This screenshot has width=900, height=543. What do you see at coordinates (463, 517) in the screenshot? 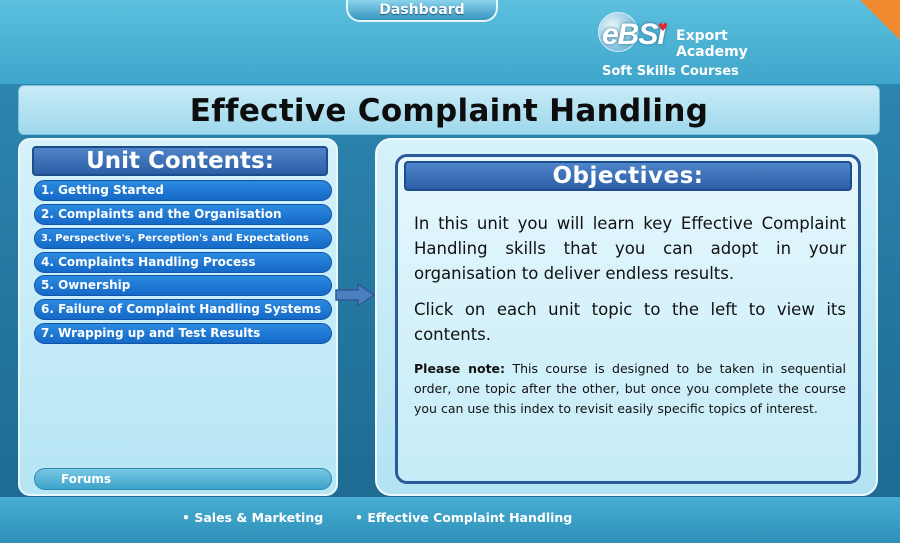
I see `footer-breadcrumb-course: • Effective Complaint Handling` at bounding box center [463, 517].